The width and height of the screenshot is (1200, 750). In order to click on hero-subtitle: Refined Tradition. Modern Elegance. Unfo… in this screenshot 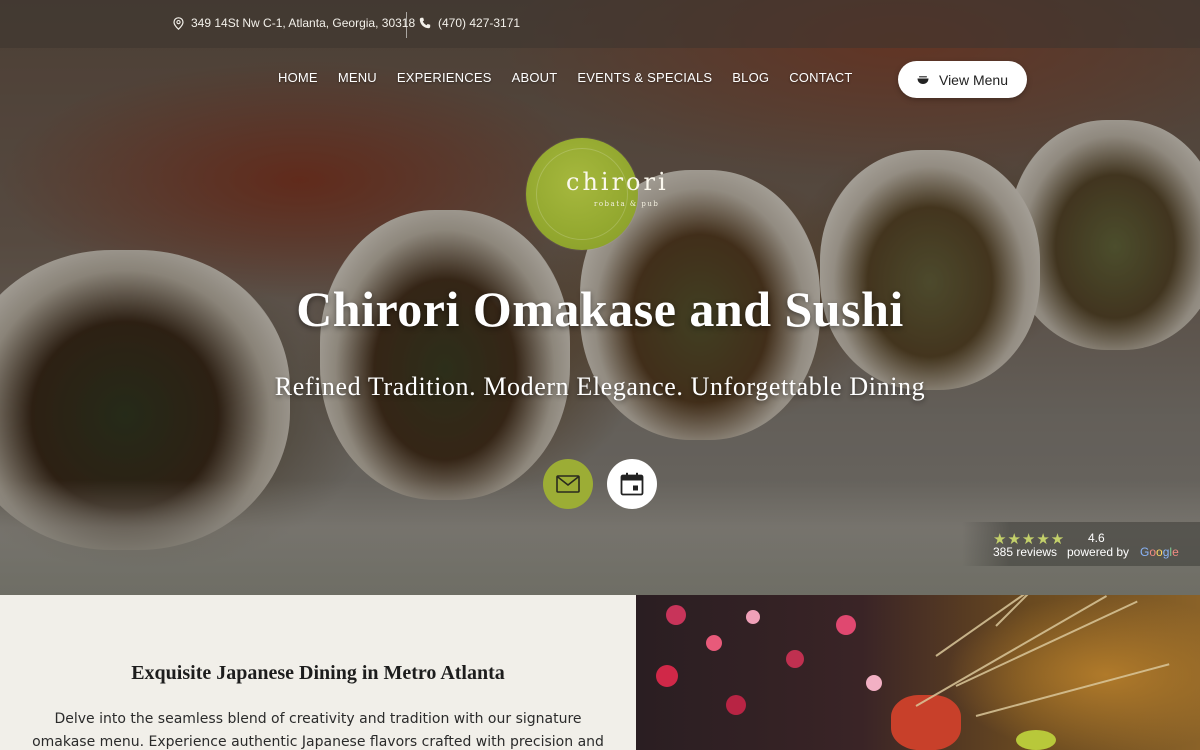, I will do `click(600, 386)`.